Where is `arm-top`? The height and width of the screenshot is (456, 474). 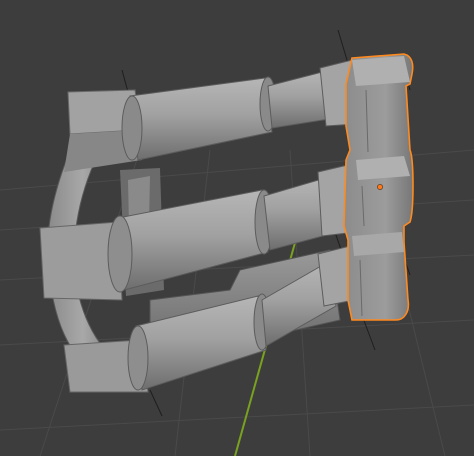 arm-top is located at coordinates (239, 110).